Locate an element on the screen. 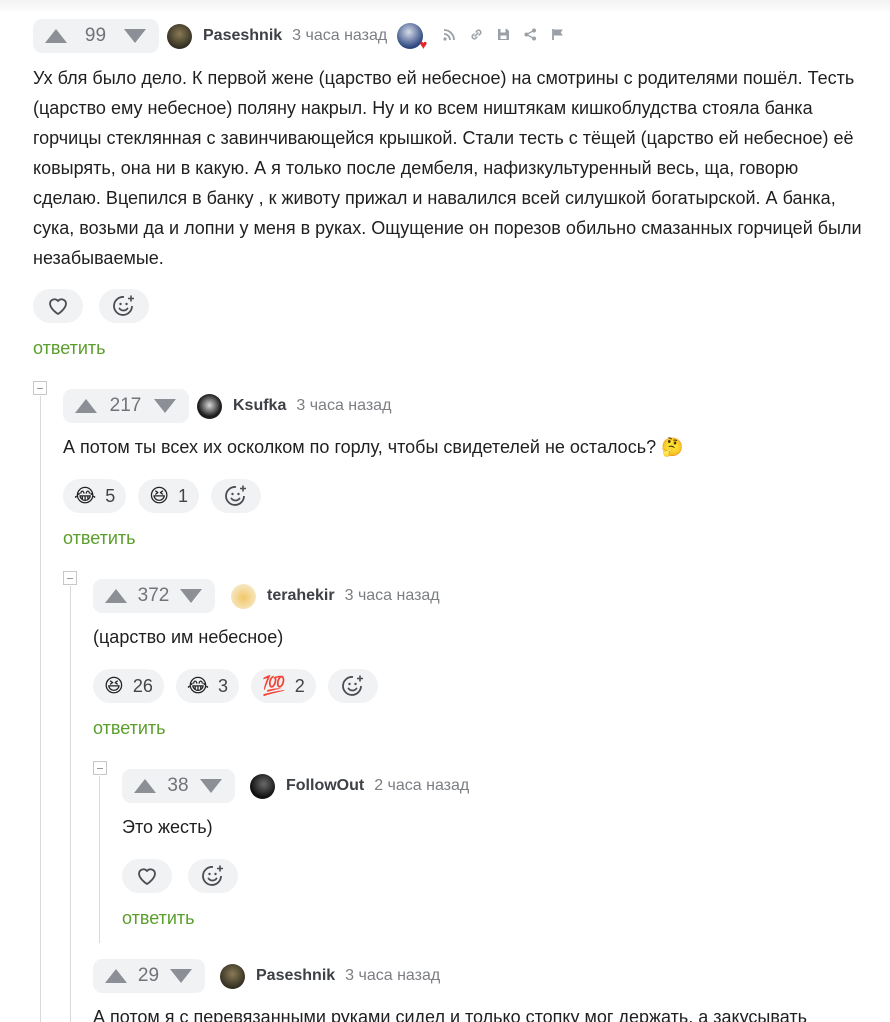  comment-text: Это жесть) is located at coordinates (167, 827).